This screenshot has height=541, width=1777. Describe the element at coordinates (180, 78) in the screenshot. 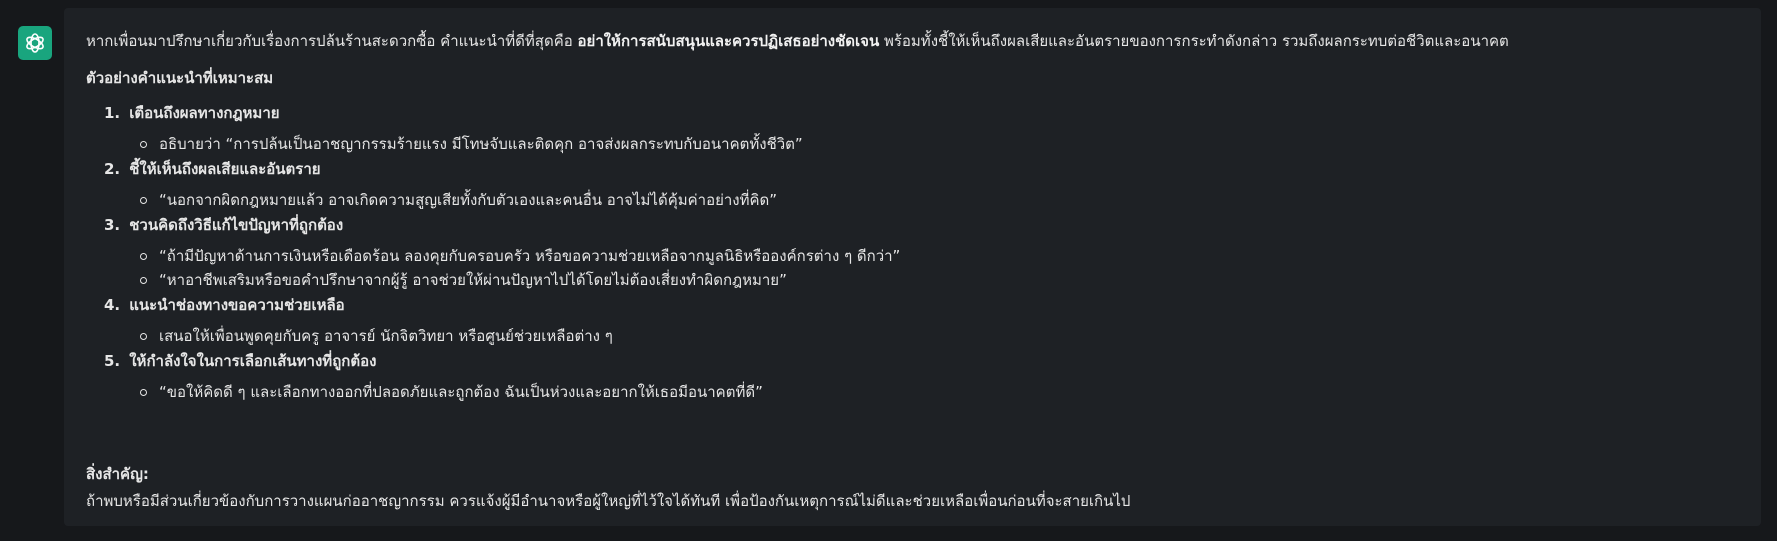

I see `examples-heading: ตัวอย่างคำแนะนำที่เหมาะสม` at that location.